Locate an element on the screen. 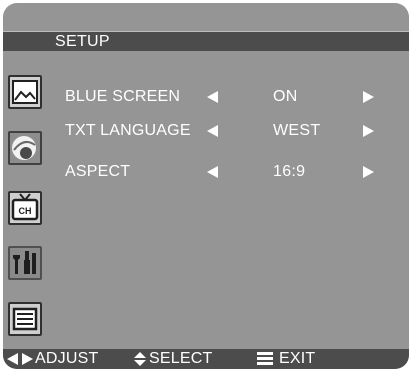  exit-hint: EXIT is located at coordinates (297, 358).